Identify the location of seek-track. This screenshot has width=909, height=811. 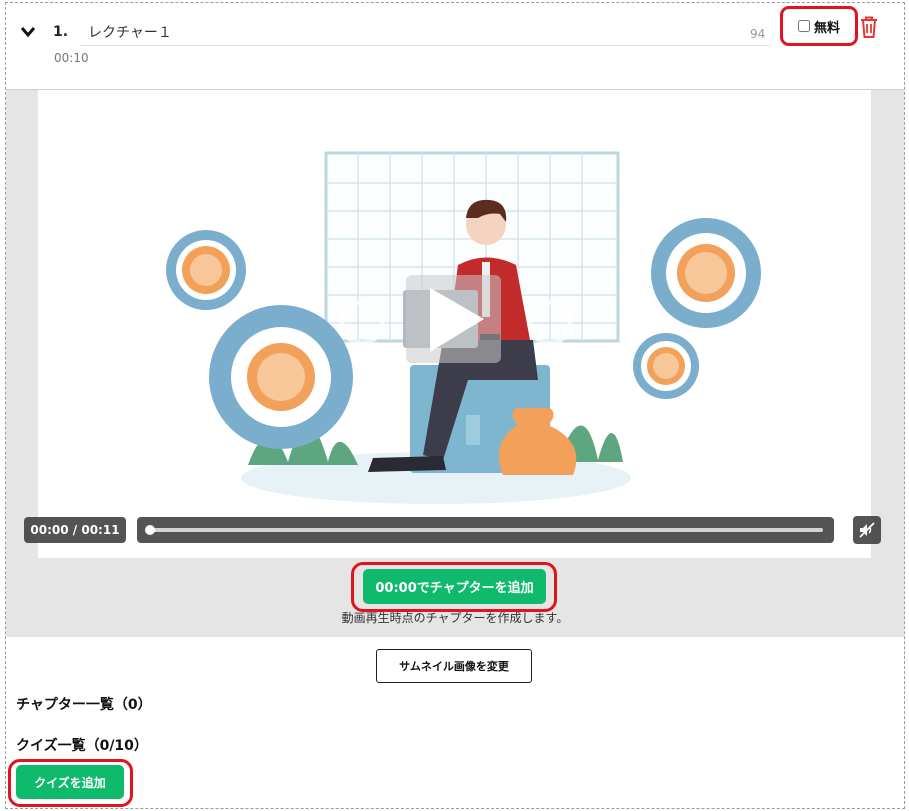
(486, 530).